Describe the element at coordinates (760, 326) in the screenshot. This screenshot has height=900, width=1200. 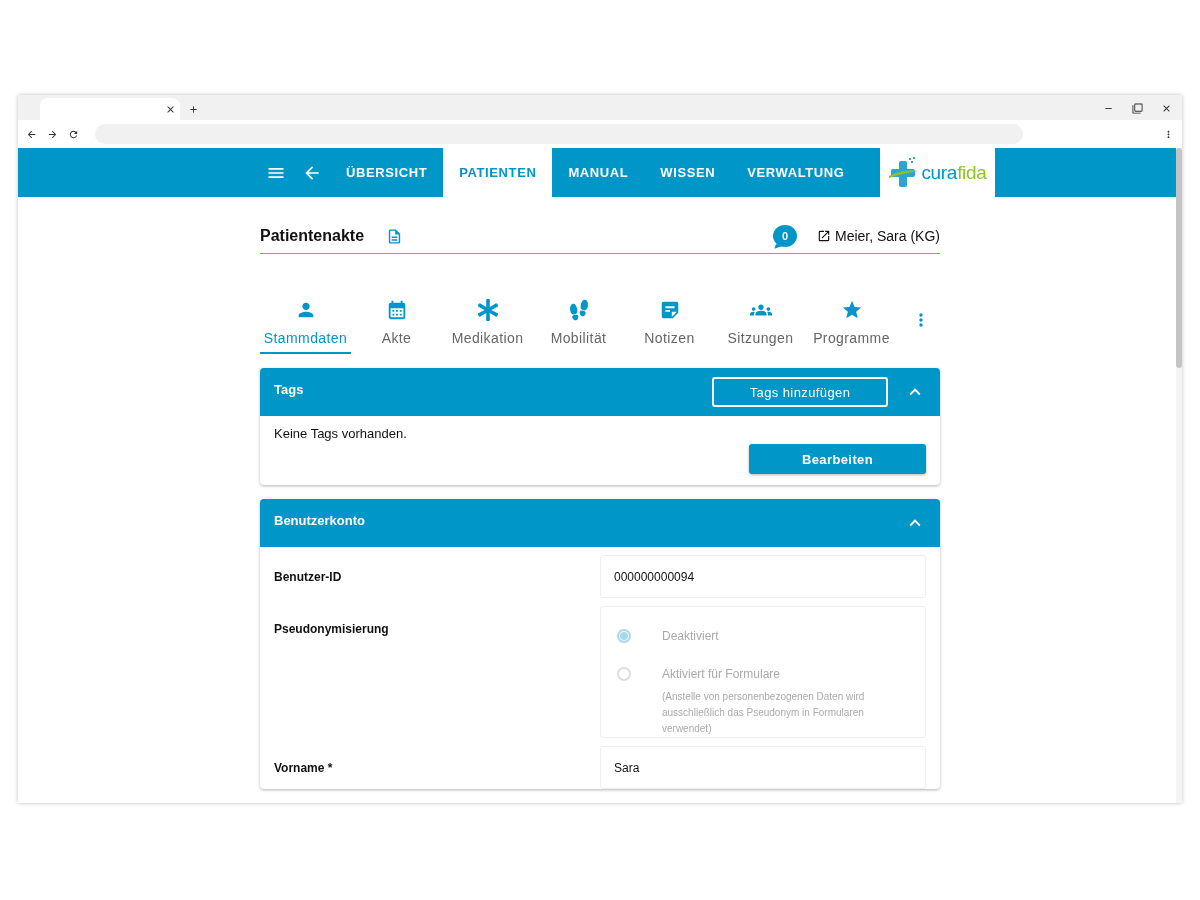
I see `record-tab: Sitzungen` at that location.